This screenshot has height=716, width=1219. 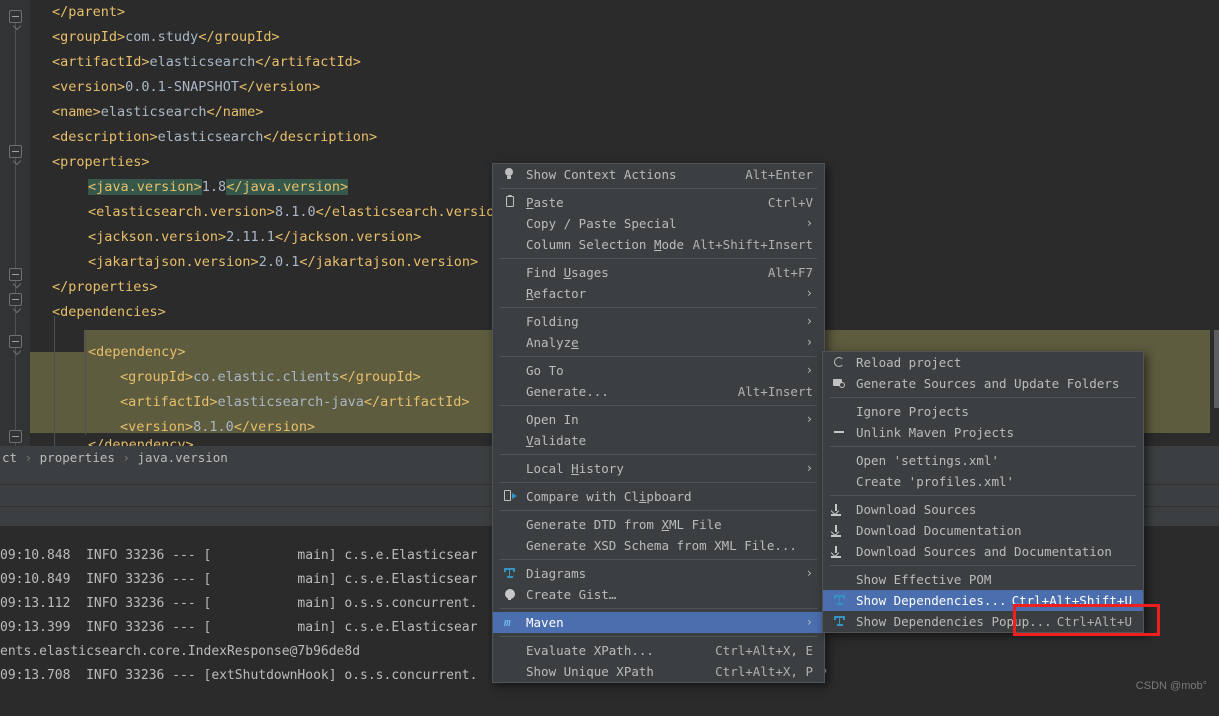 What do you see at coordinates (790, 202) in the screenshot?
I see `menu-item-shortcut: Ctrl+V` at bounding box center [790, 202].